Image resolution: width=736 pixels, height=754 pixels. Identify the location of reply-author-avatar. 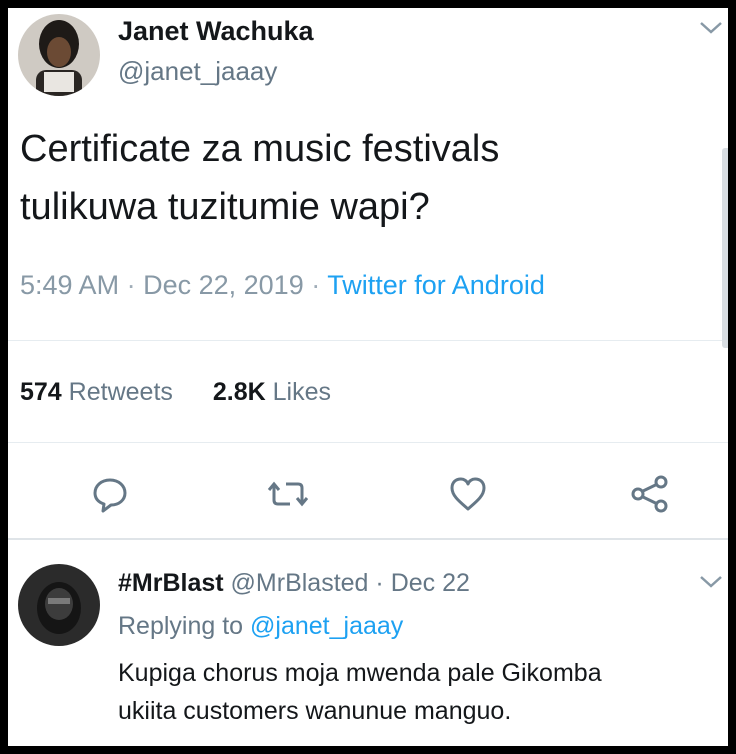
(59, 605).